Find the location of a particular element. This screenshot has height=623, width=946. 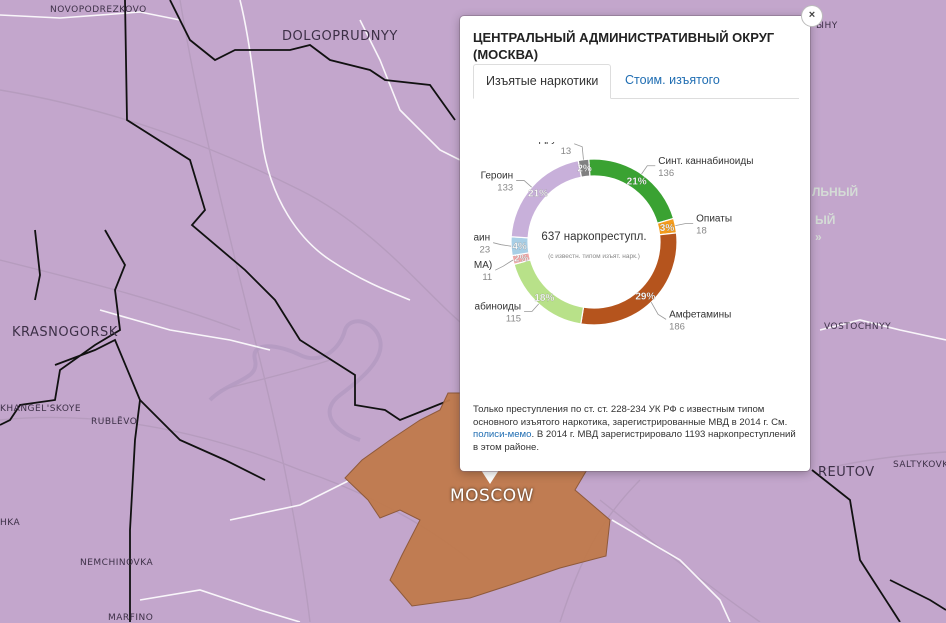

slice-label: Опиаты is located at coordinates (714, 219).